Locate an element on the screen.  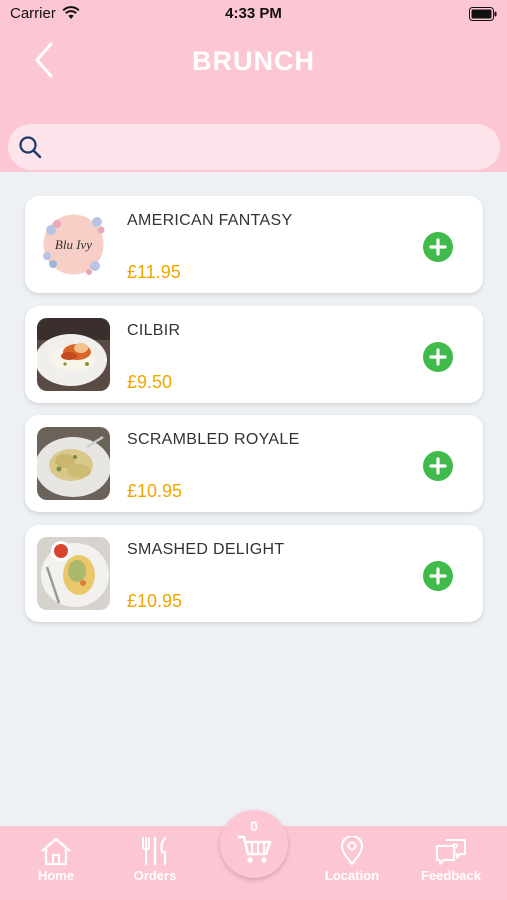
feedback-icon is located at coordinates (451, 852).